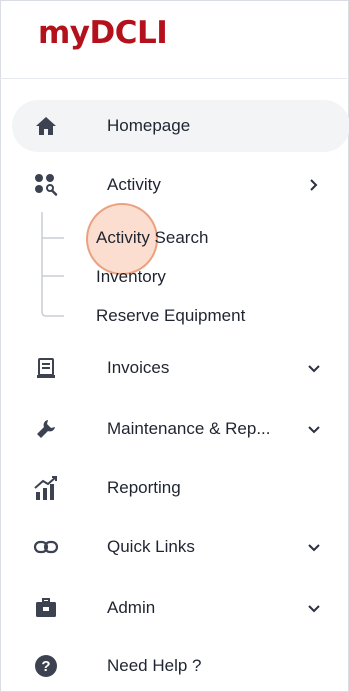  Describe the element at coordinates (314, 185) in the screenshot. I see `chevron-right-icon` at that location.